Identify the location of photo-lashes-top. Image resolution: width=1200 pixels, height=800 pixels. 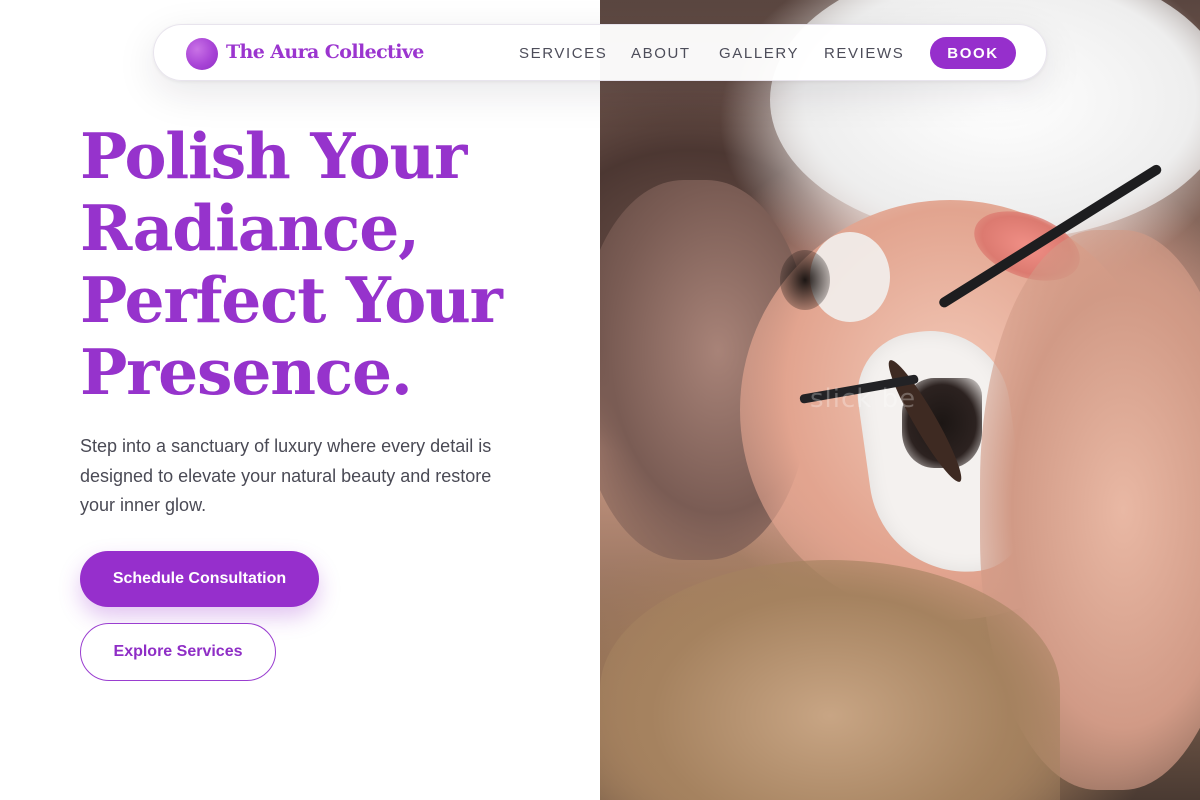
(805, 280).